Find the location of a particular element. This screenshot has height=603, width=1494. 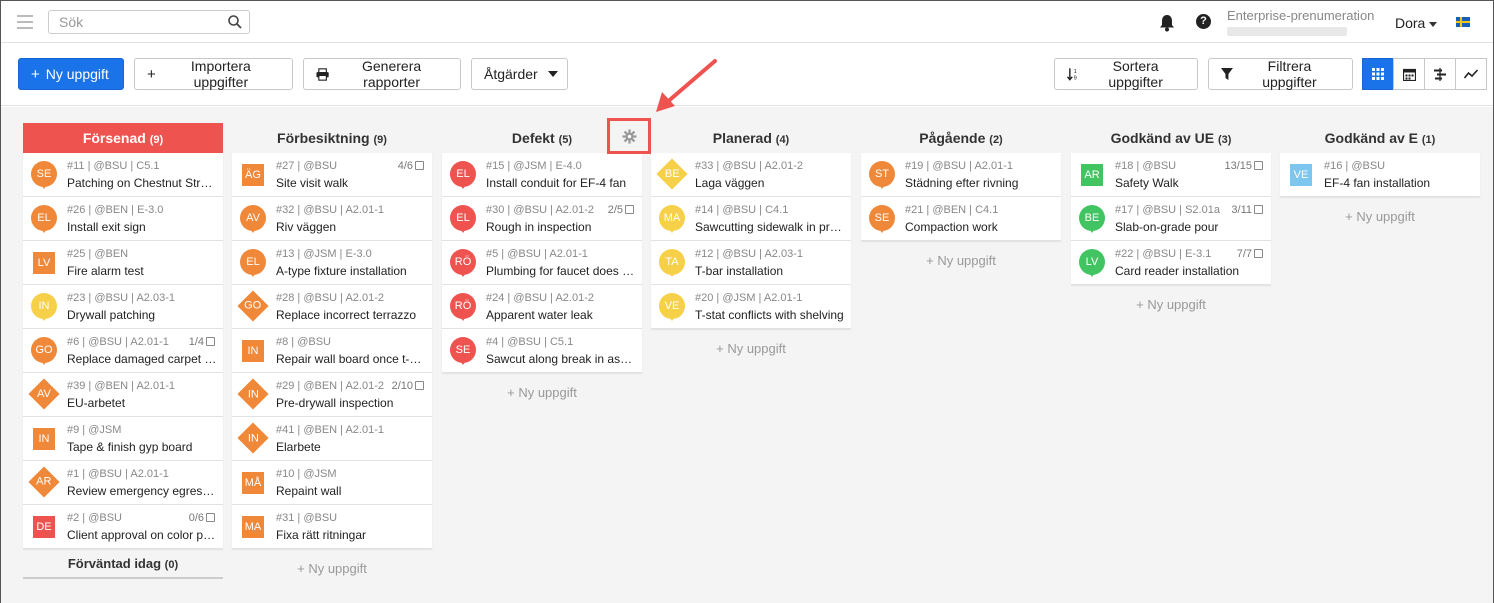

task-card: IN #23 | @BSU | A2.03-1 Drywall patching is located at coordinates (123, 307).